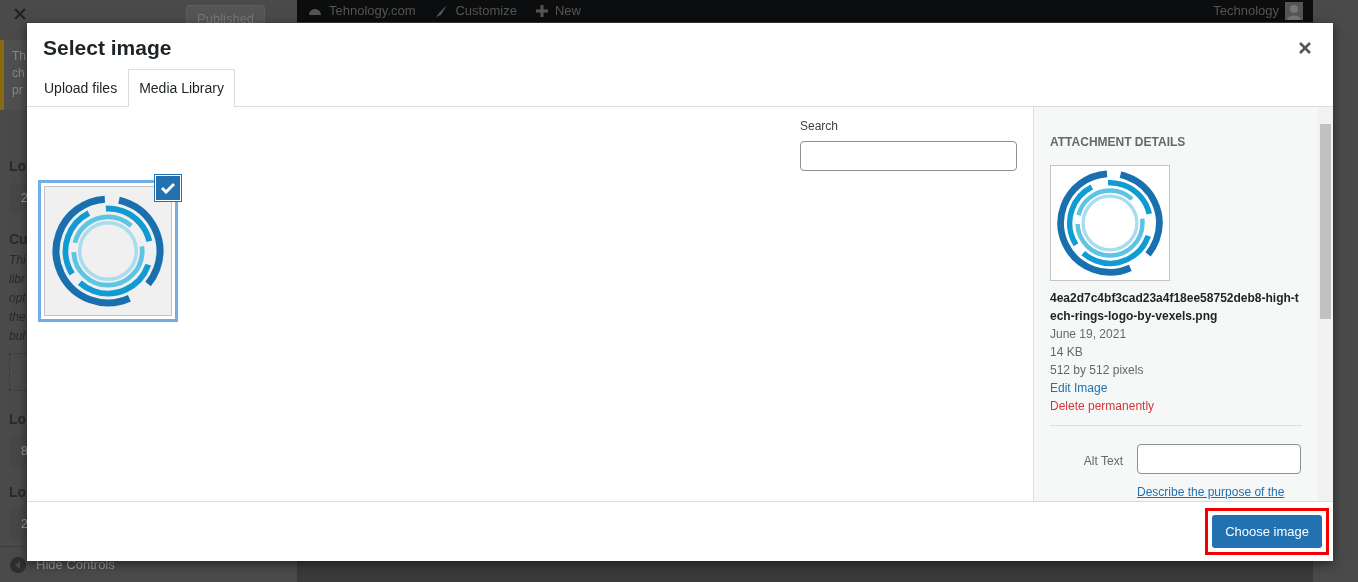 This screenshot has width=1358, height=582. What do you see at coordinates (1219, 492) in the screenshot?
I see `help-link: Describe the purpose of the` at bounding box center [1219, 492].